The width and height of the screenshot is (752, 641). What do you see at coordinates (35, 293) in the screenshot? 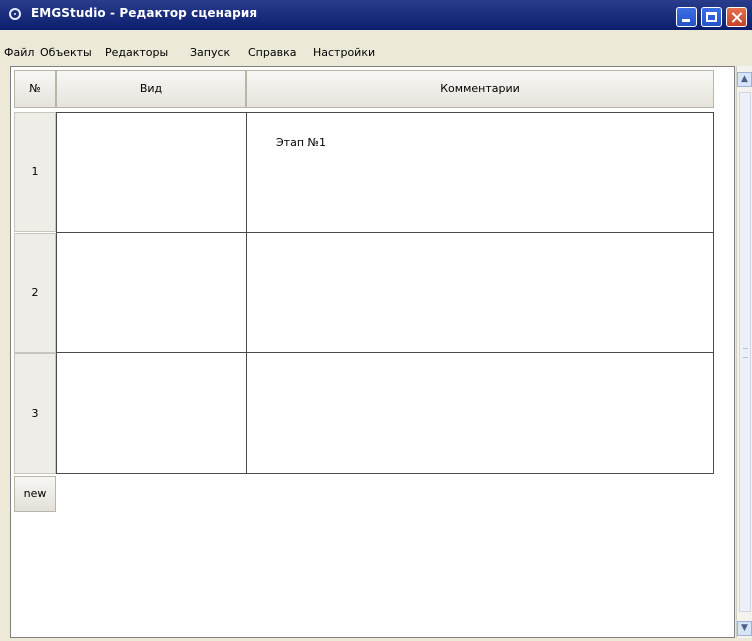
I see `row-header: 2` at bounding box center [35, 293].